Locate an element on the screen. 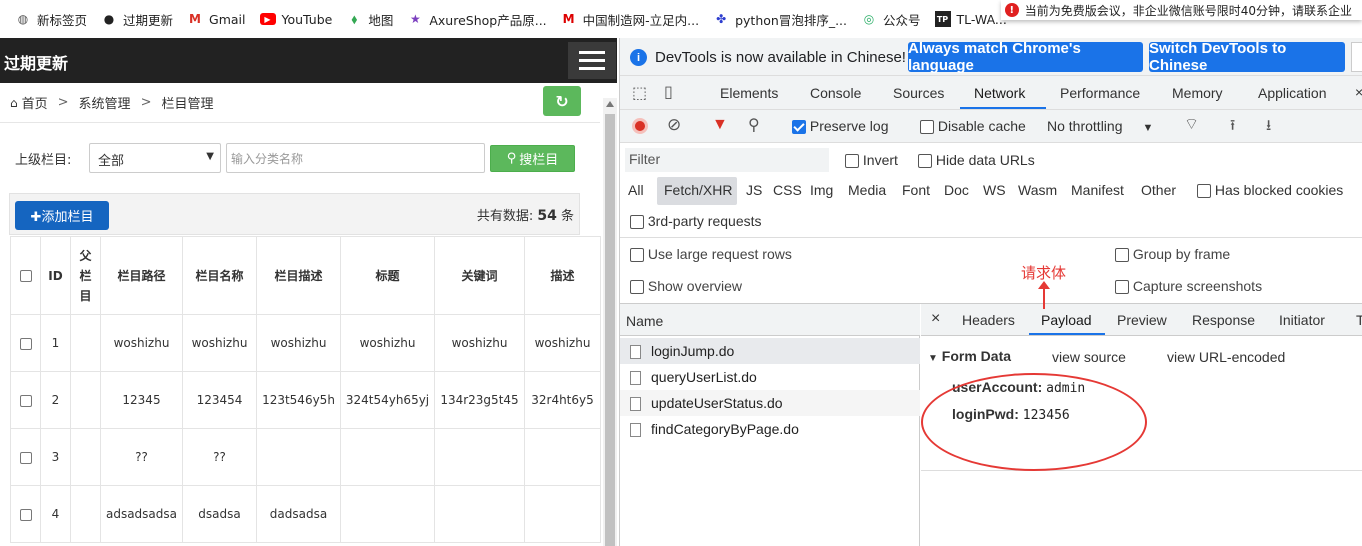  tab-preview: Preview is located at coordinates (1142, 320).